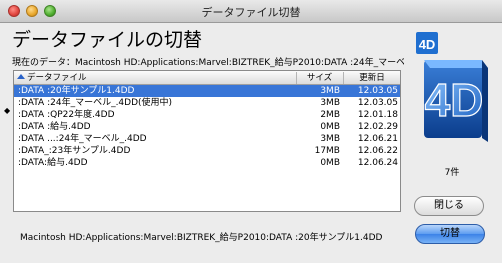 Image resolution: width=502 pixels, height=263 pixels. Describe the element at coordinates (327, 151) in the screenshot. I see `row-file-size: 17MB` at that location.